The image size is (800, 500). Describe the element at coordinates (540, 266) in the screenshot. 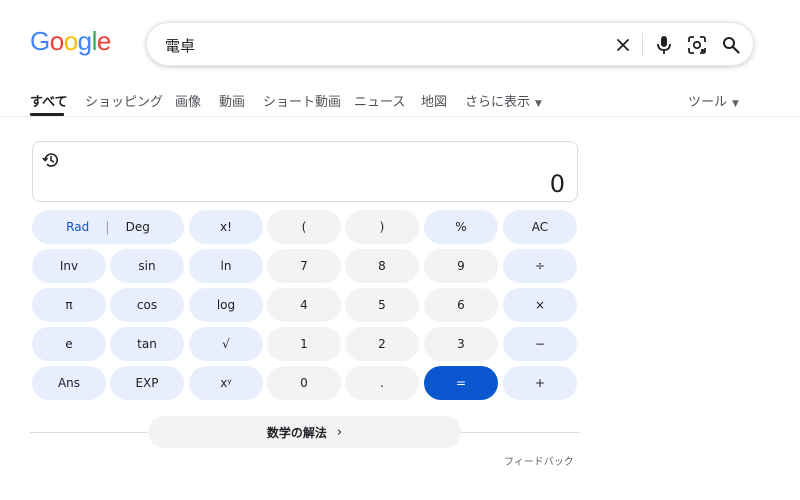

I see `divide-button: ÷` at that location.